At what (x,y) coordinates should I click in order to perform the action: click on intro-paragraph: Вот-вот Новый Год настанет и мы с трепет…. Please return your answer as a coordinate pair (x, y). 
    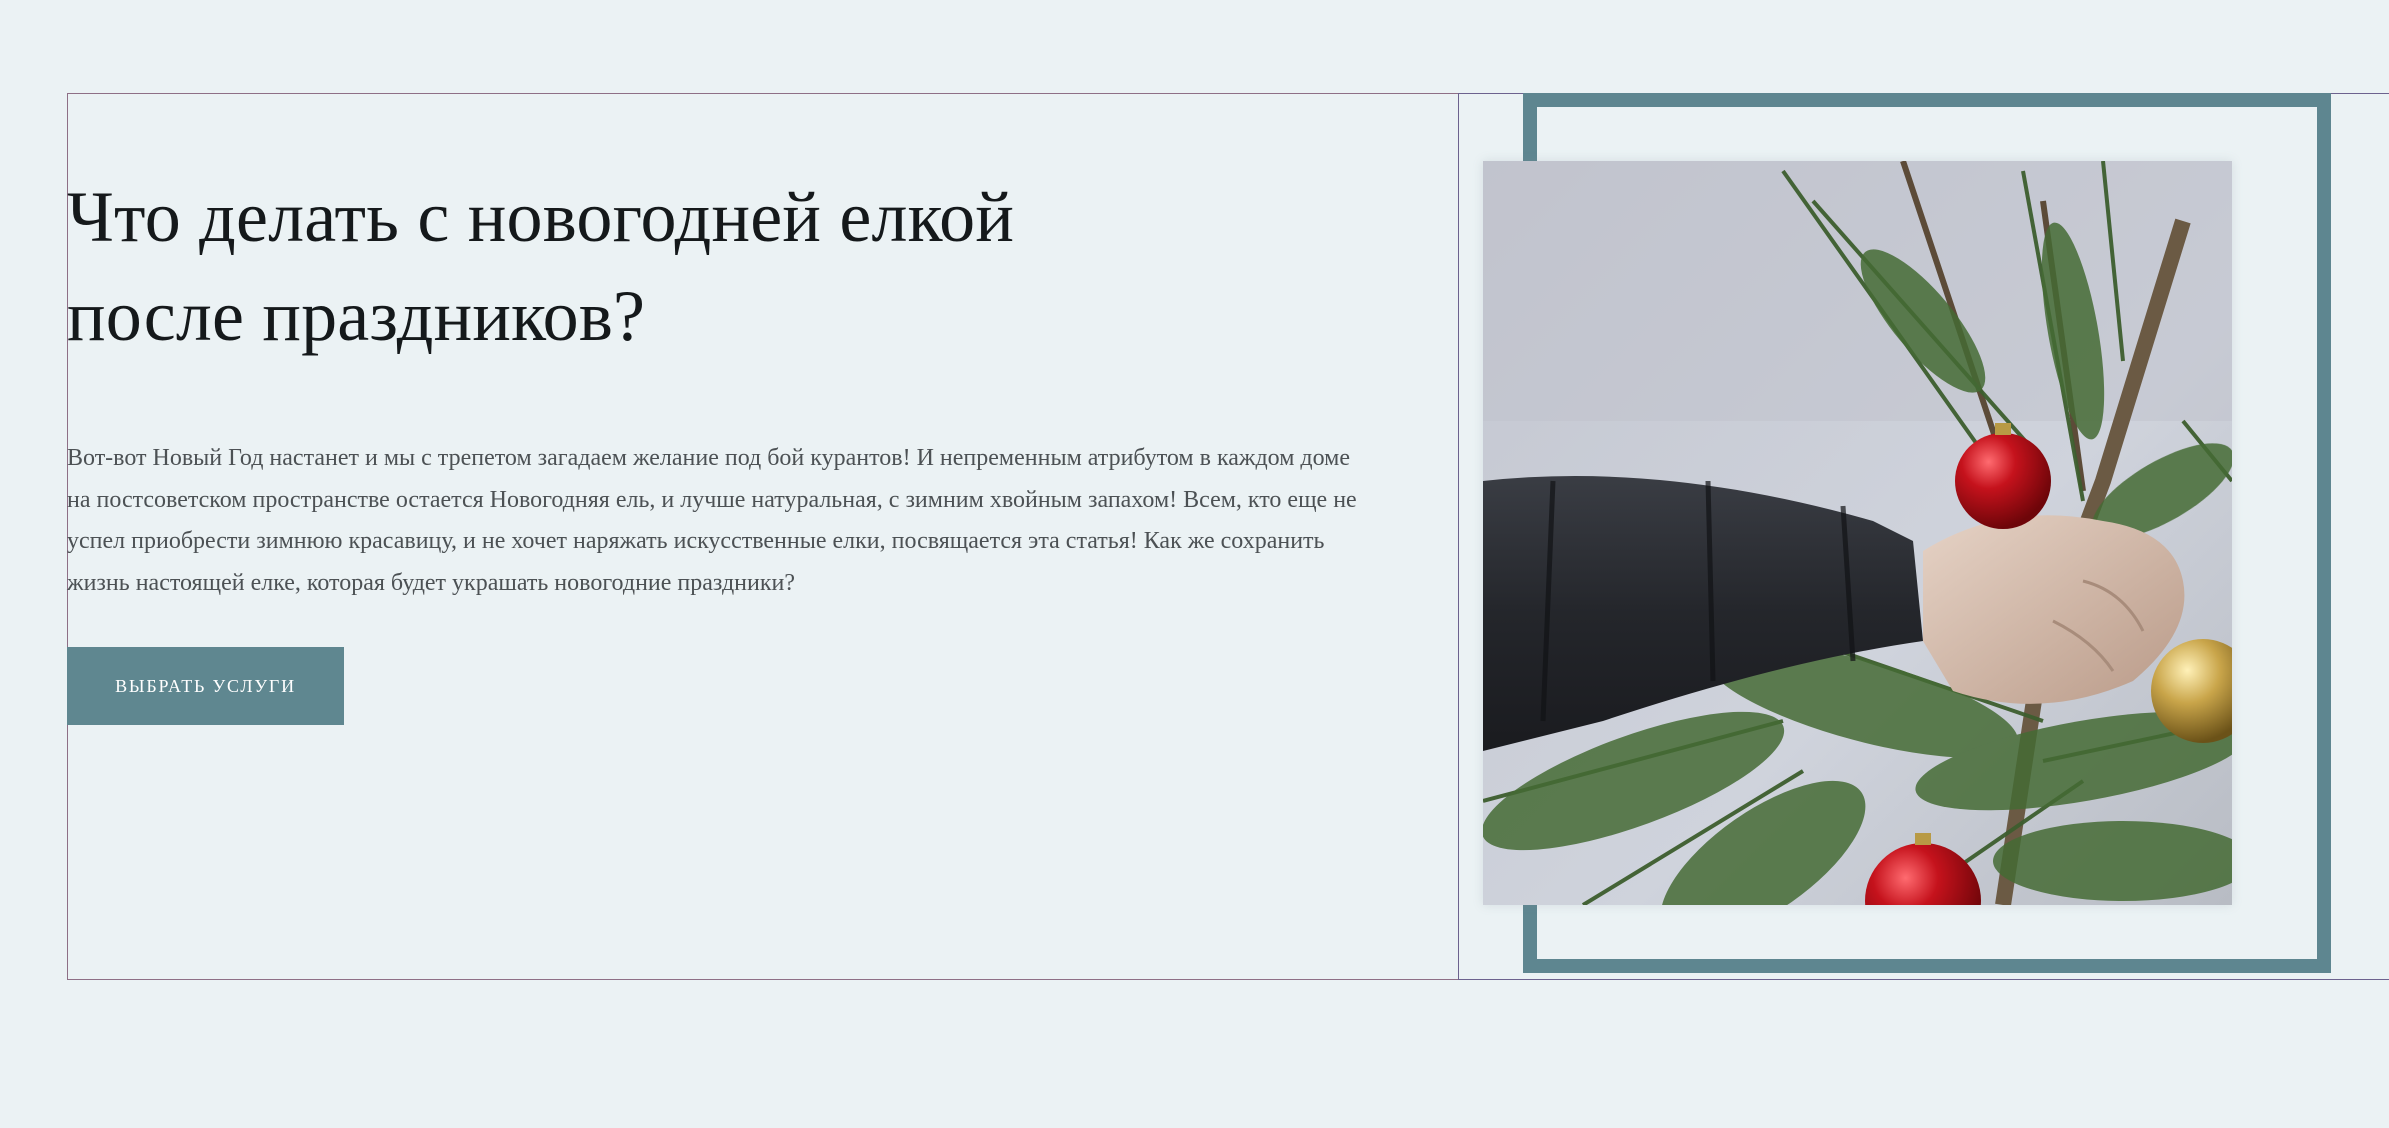
    Looking at the image, I should click on (712, 520).